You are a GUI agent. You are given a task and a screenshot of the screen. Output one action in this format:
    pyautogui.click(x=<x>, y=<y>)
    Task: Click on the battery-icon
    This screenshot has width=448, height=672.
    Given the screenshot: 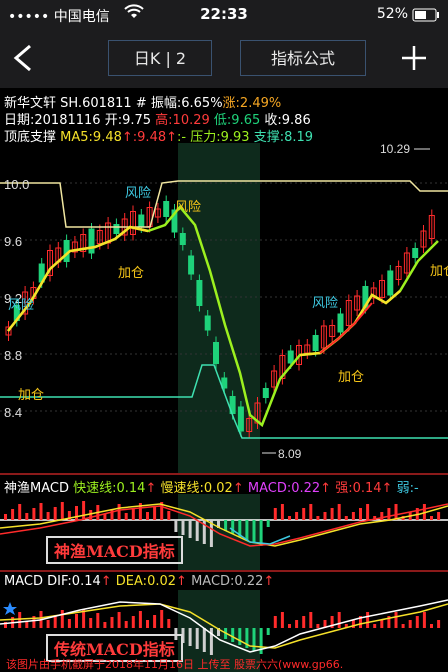 What is the action you would take?
    pyautogui.click(x=426, y=17)
    